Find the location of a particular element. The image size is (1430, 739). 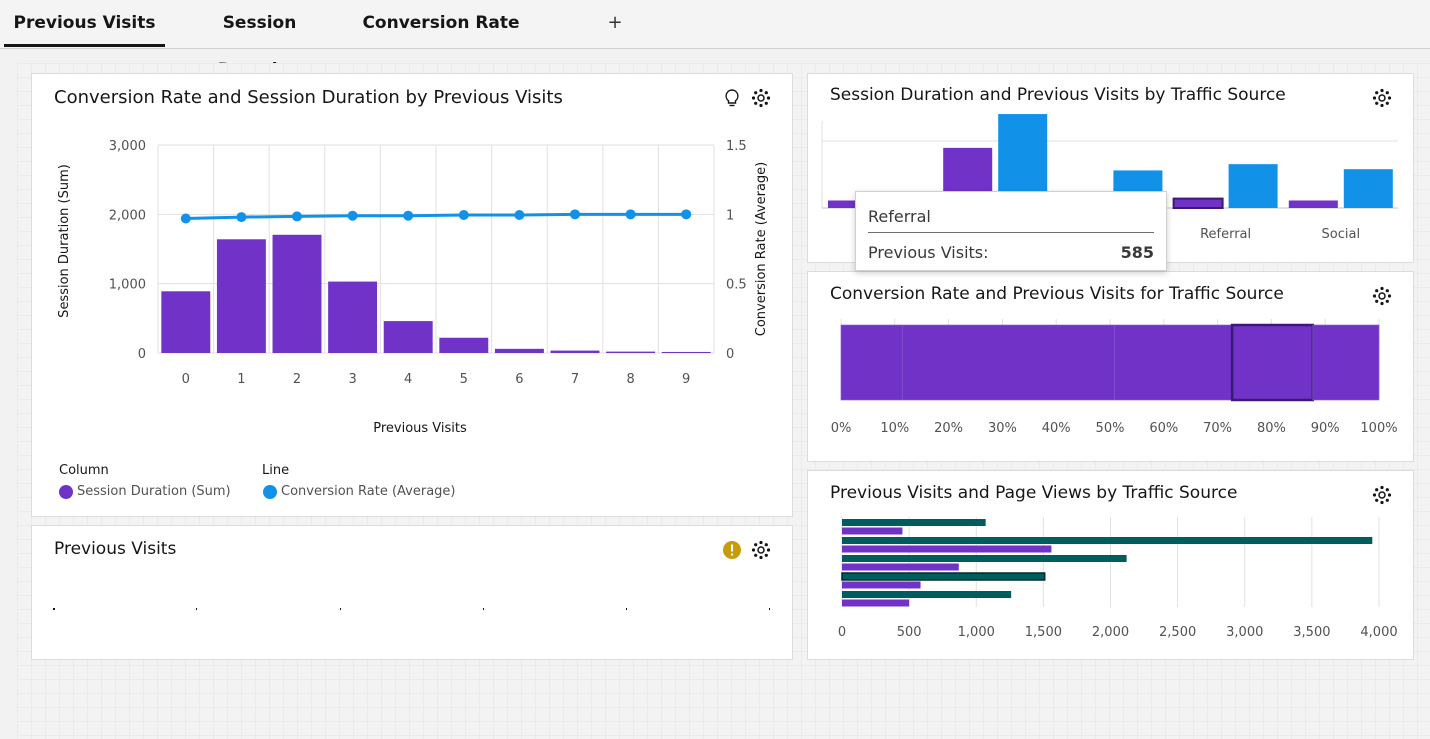

y2-tick-label: 1 is located at coordinates (730, 215).